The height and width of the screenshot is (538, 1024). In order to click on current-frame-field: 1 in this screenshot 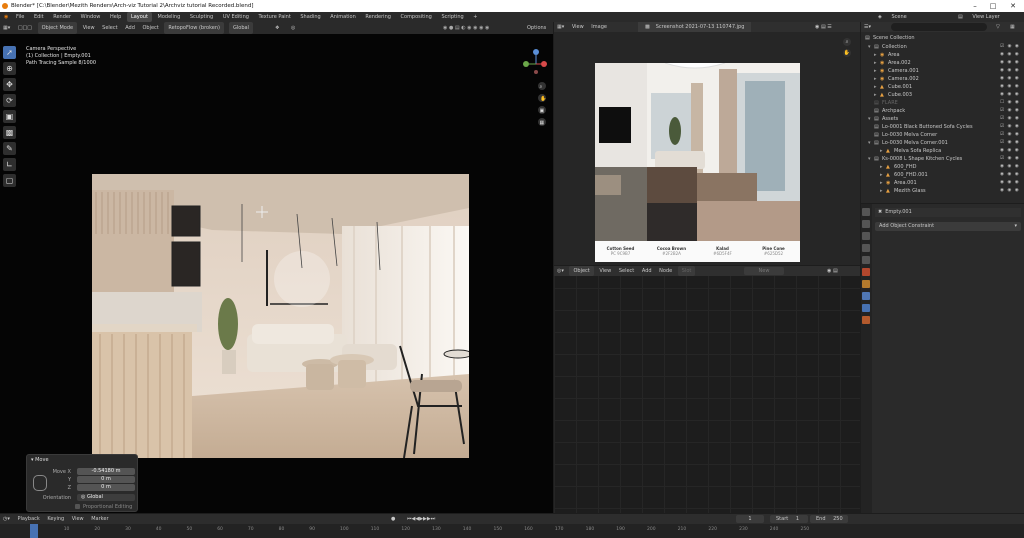, I will do `click(750, 519)`.